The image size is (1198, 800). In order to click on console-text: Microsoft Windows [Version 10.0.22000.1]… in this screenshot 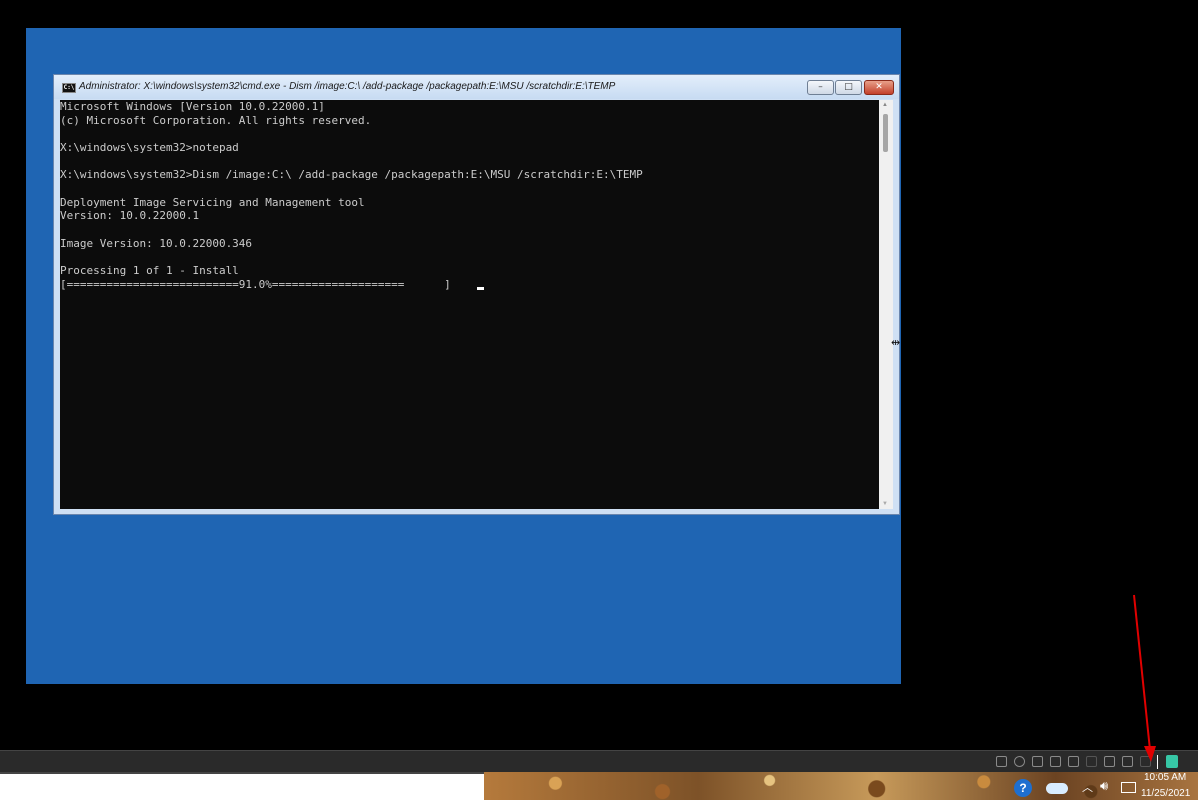, I will do `click(351, 195)`.